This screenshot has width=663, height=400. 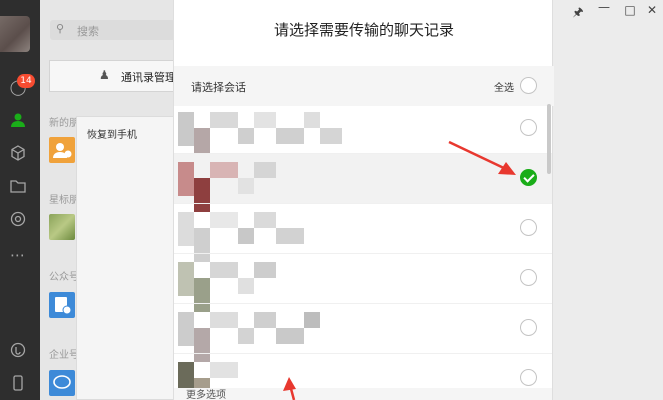 I want to click on scrollbar, so click(x=549, y=139).